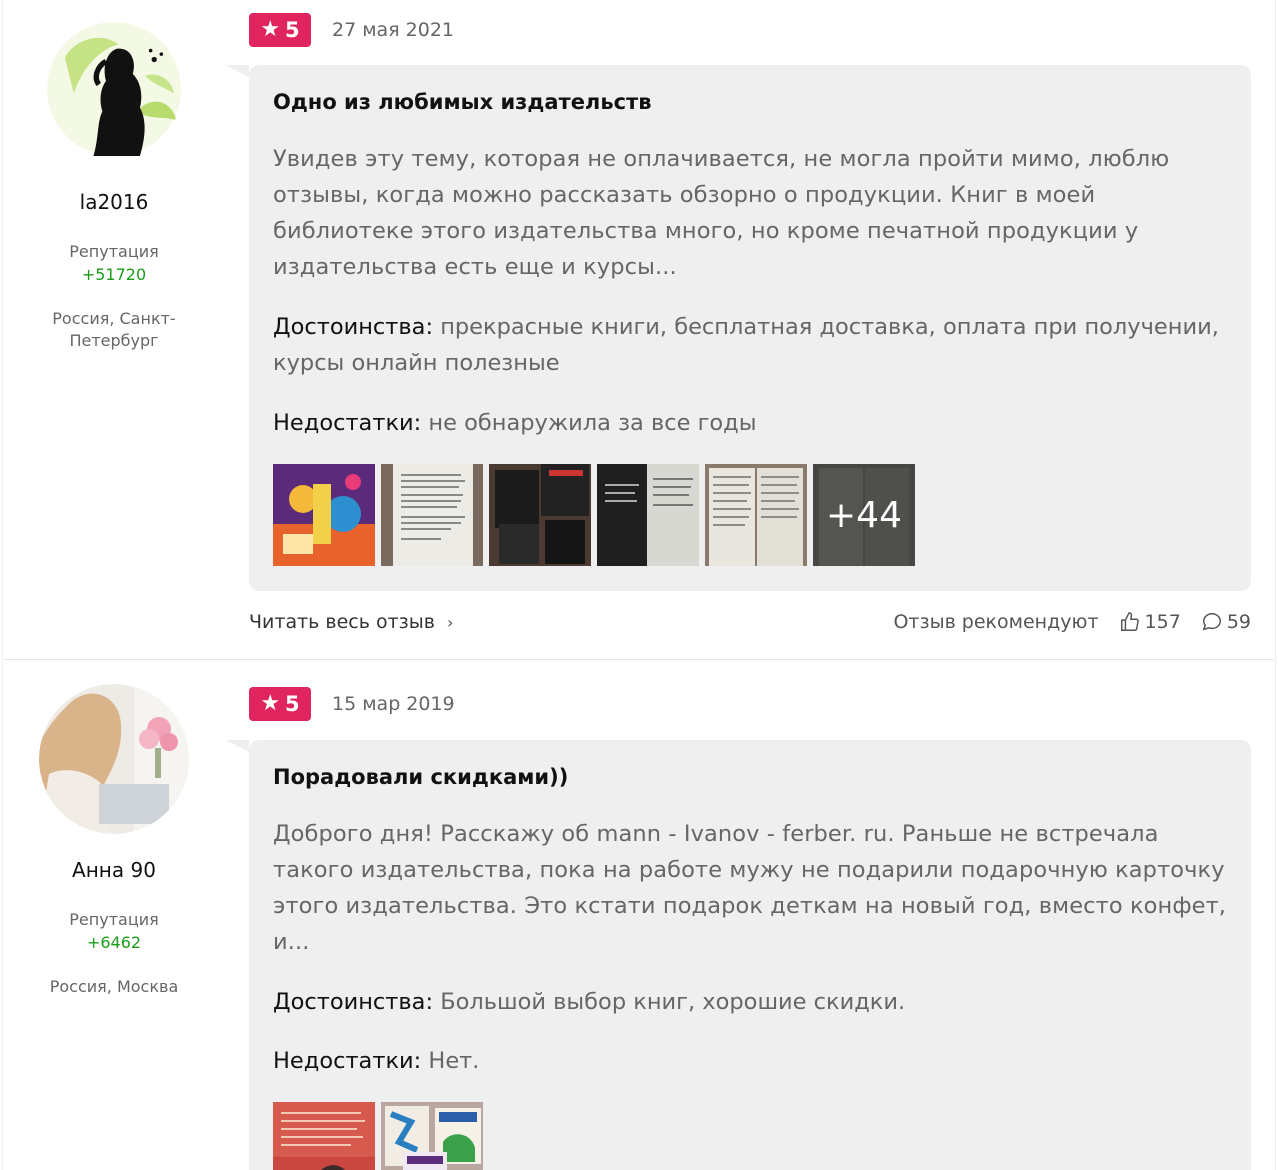 The image size is (1278, 1170). I want to click on chevron-right-icon: ›, so click(450, 622).